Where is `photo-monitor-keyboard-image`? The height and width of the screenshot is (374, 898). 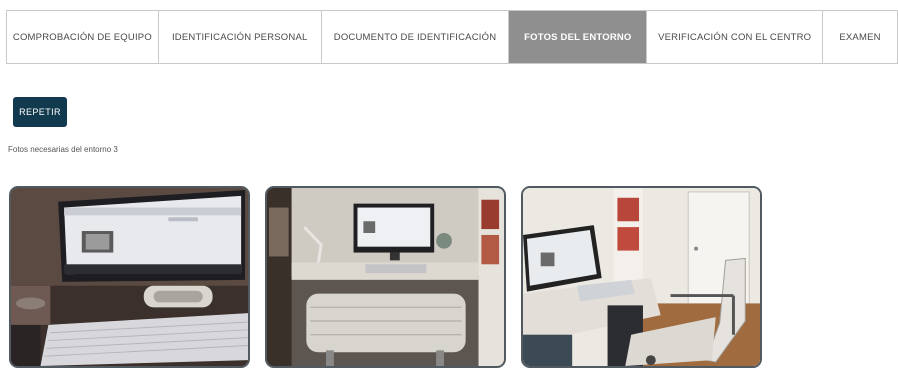
photo-monitor-keyboard-image is located at coordinates (129, 277).